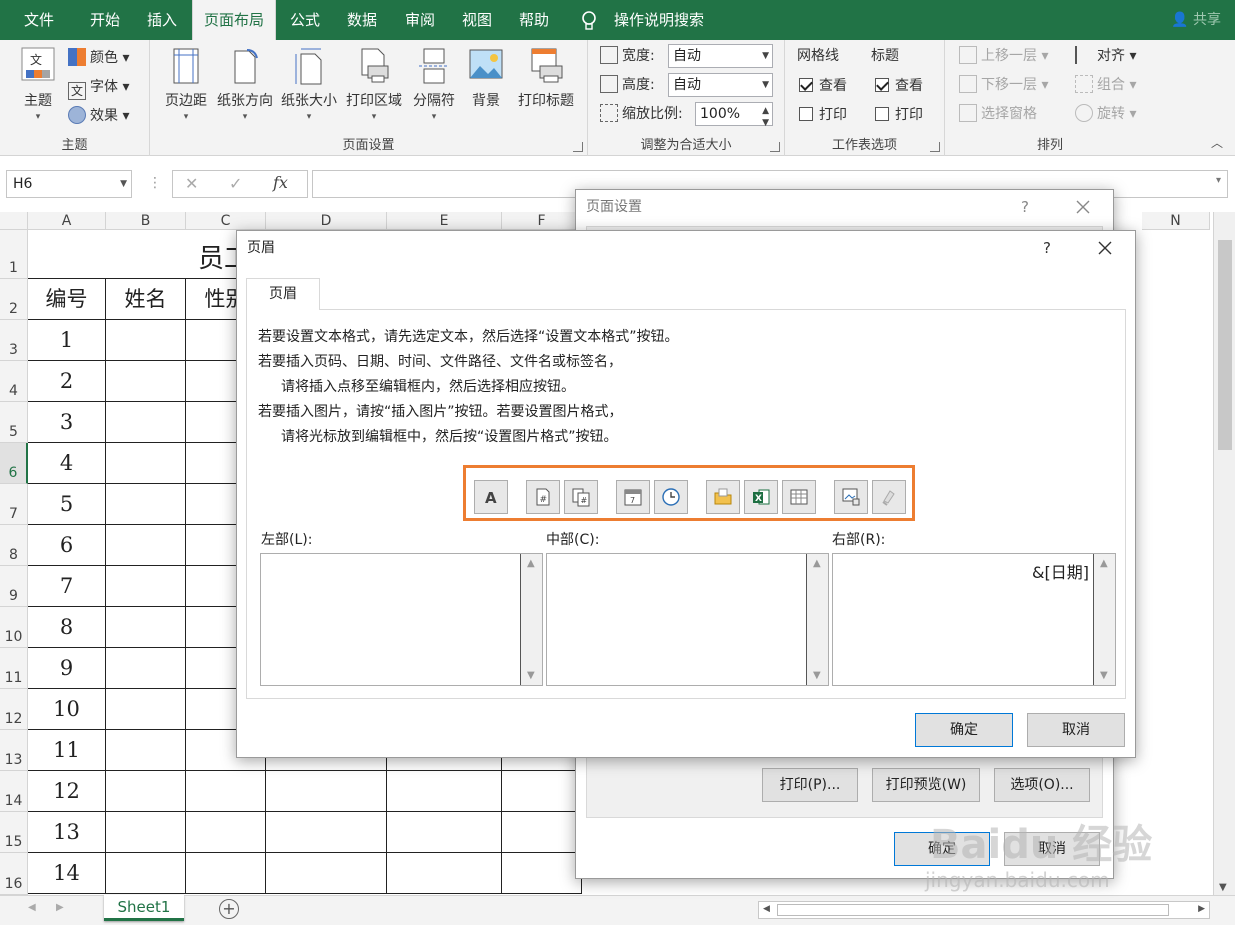  I want to click on bring-forward-button: 上移一层 ▾, so click(1003, 56).